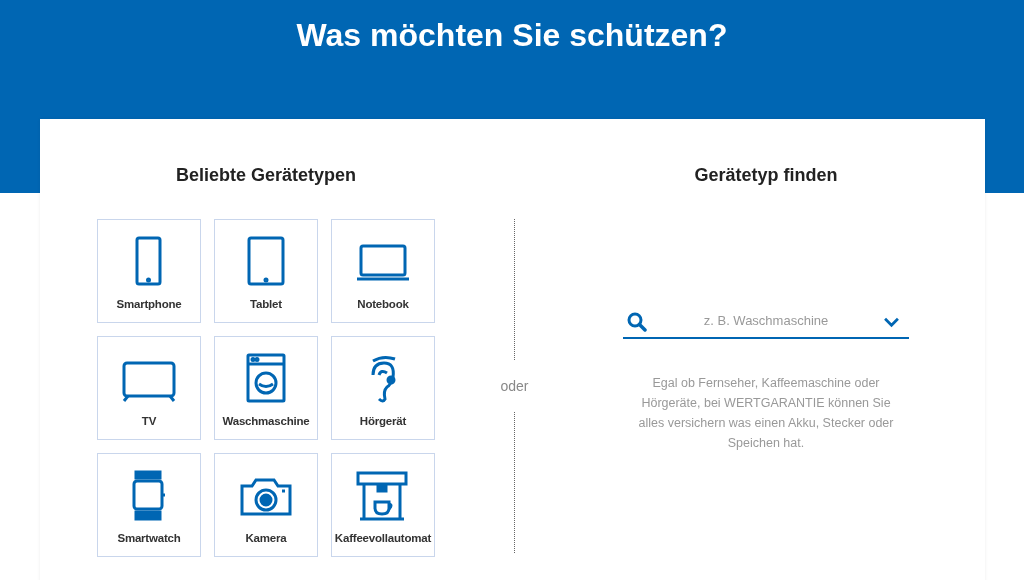 This screenshot has height=580, width=1024. Describe the element at coordinates (149, 505) in the screenshot. I see `device-tile: Smartwatch` at that location.